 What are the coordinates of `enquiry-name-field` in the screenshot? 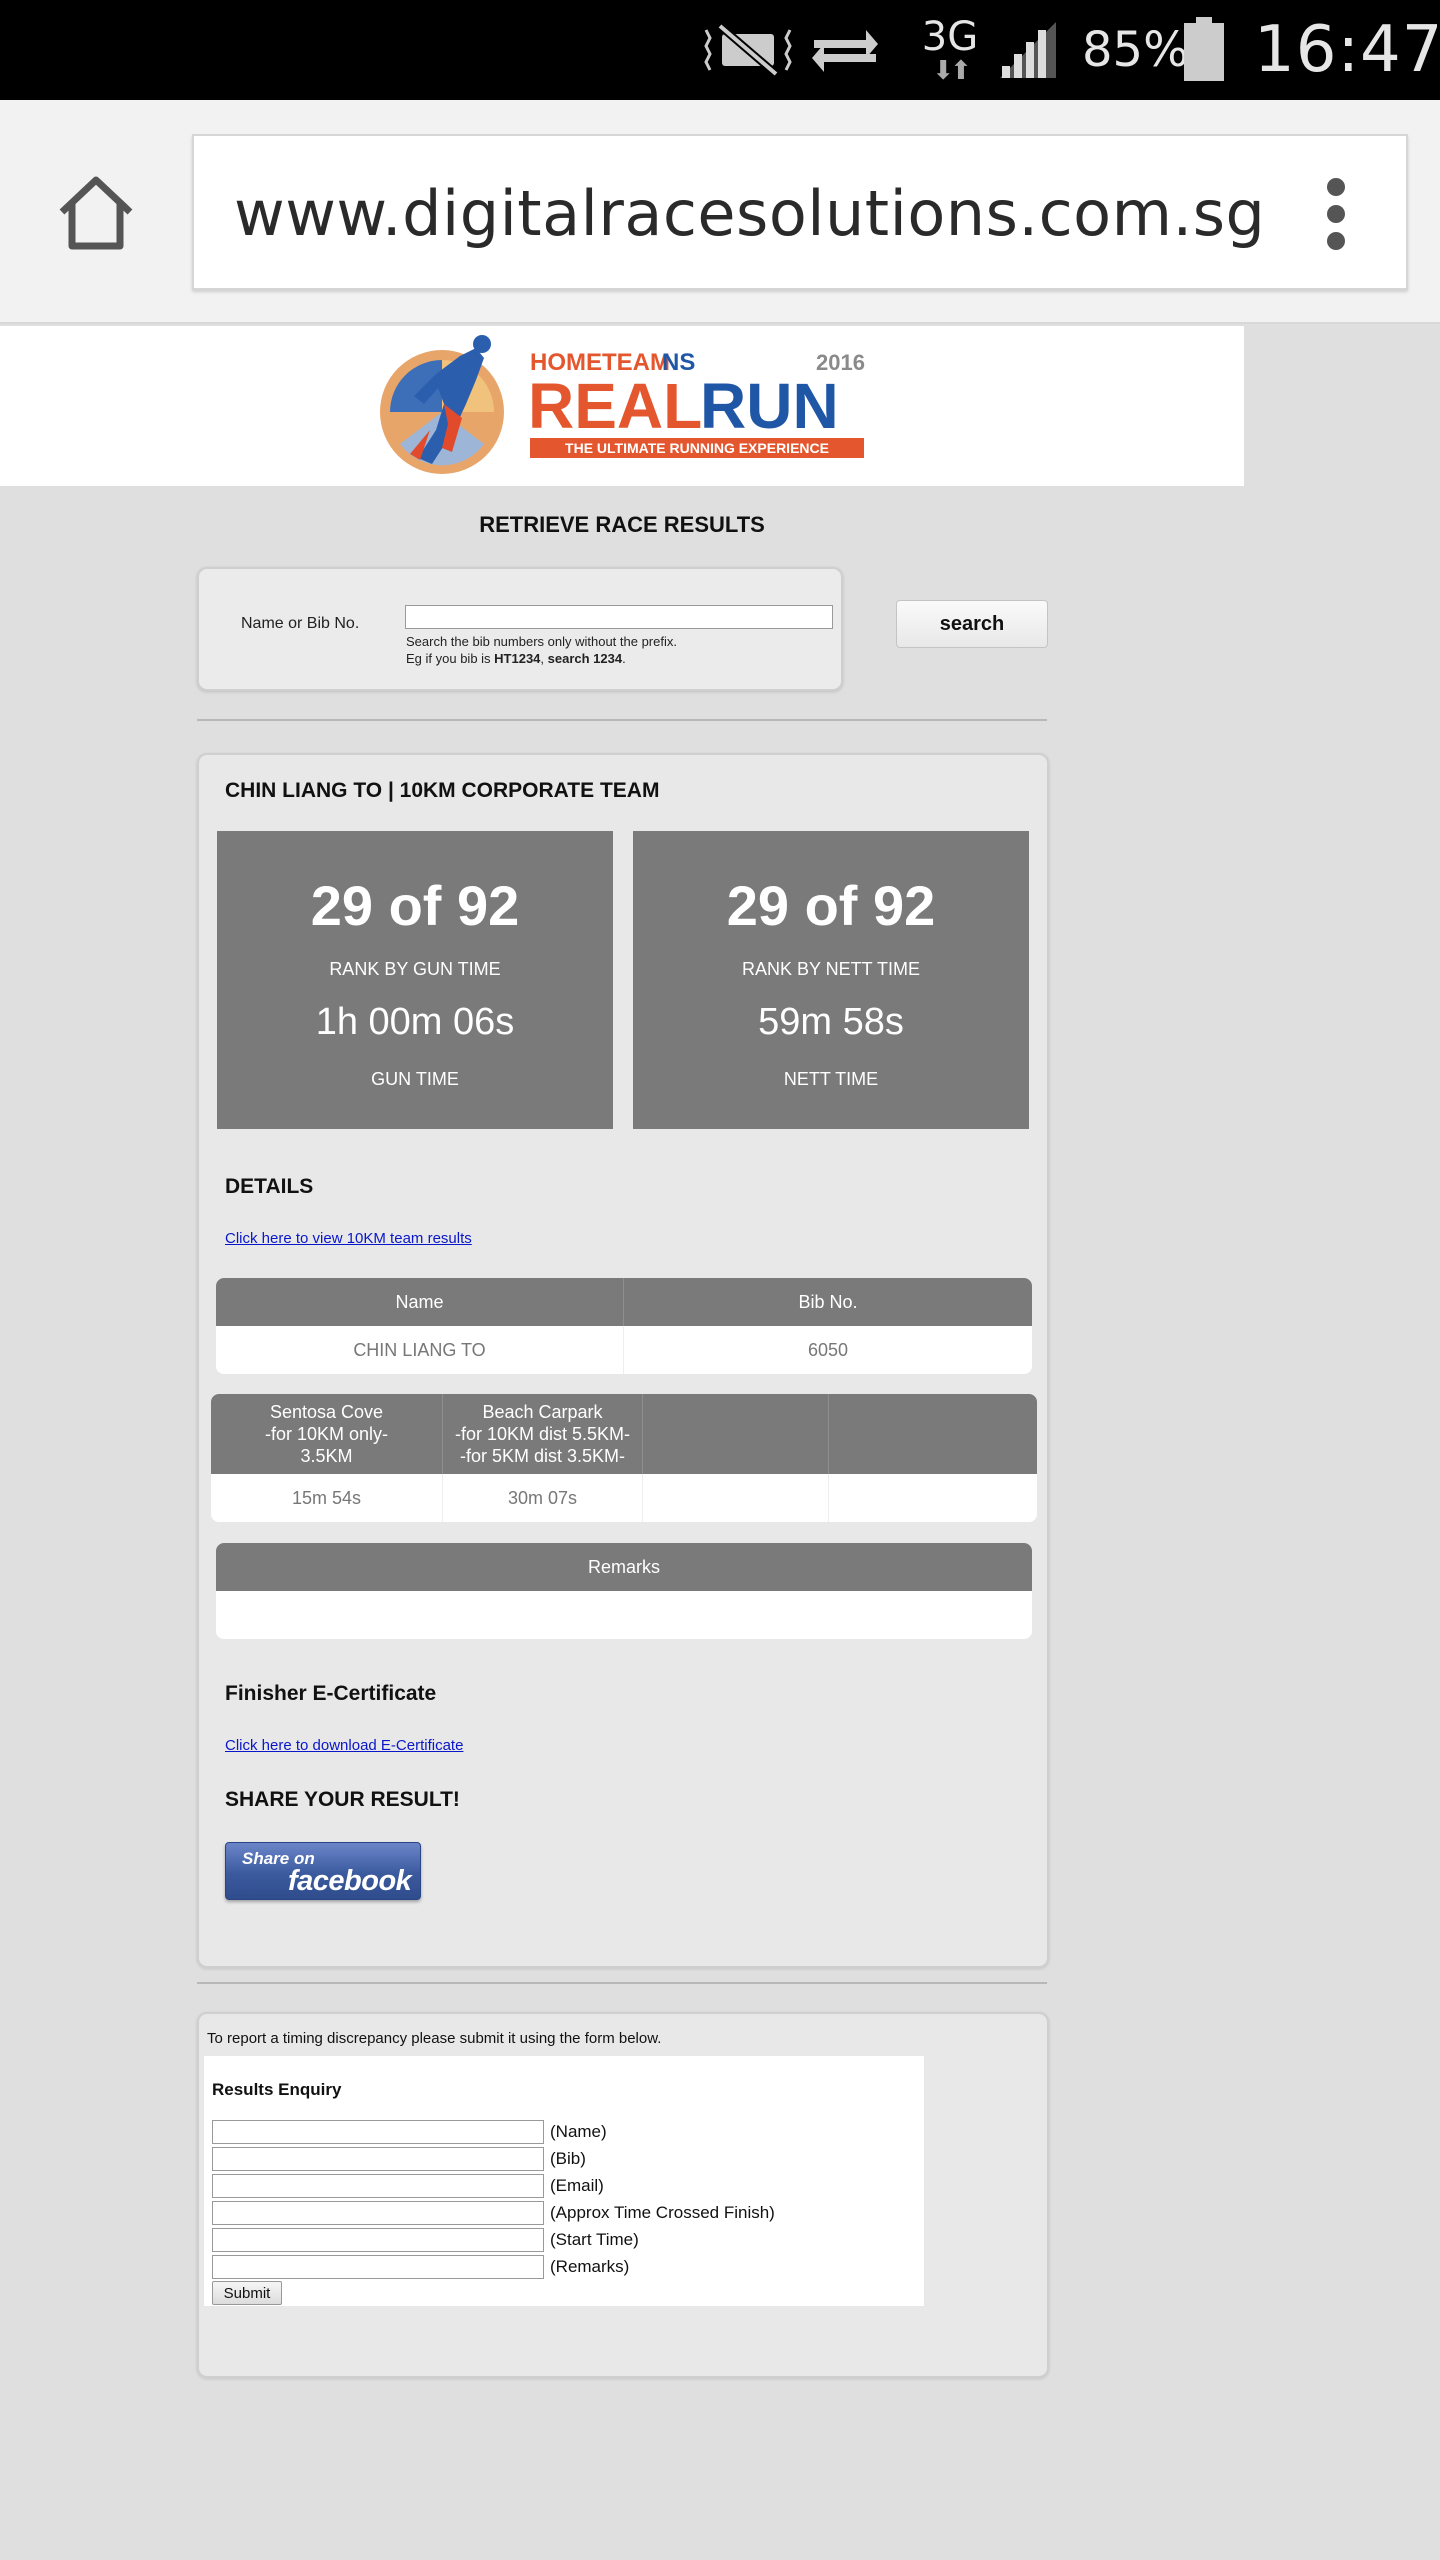 It's located at (378, 2132).